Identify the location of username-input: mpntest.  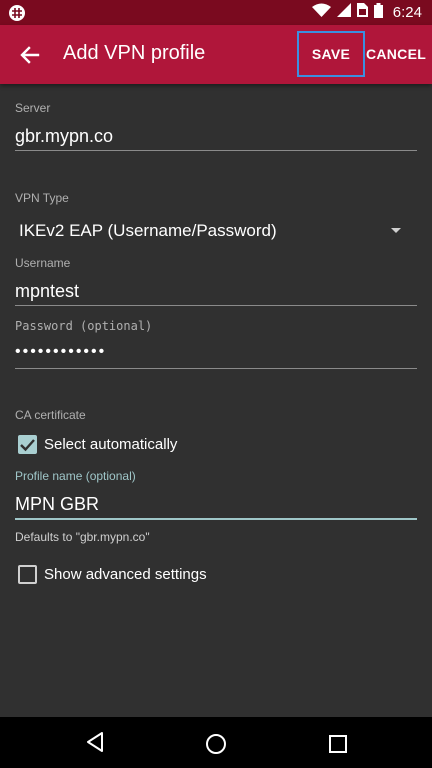
(47, 291).